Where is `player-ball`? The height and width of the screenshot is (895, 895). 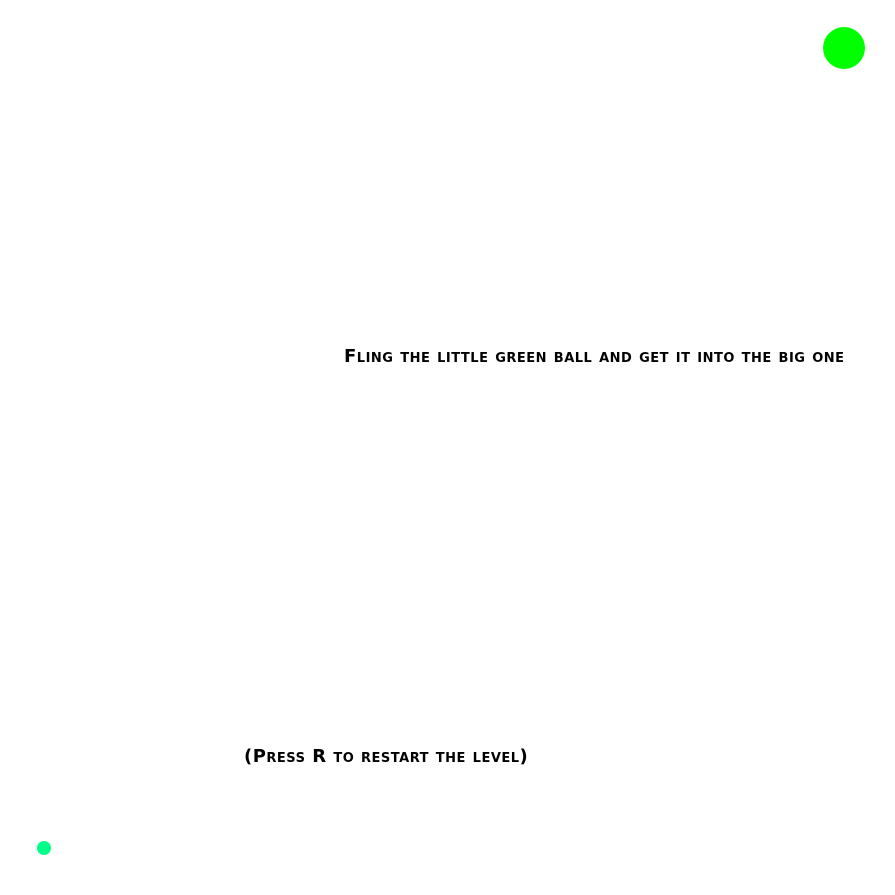 player-ball is located at coordinates (44, 848).